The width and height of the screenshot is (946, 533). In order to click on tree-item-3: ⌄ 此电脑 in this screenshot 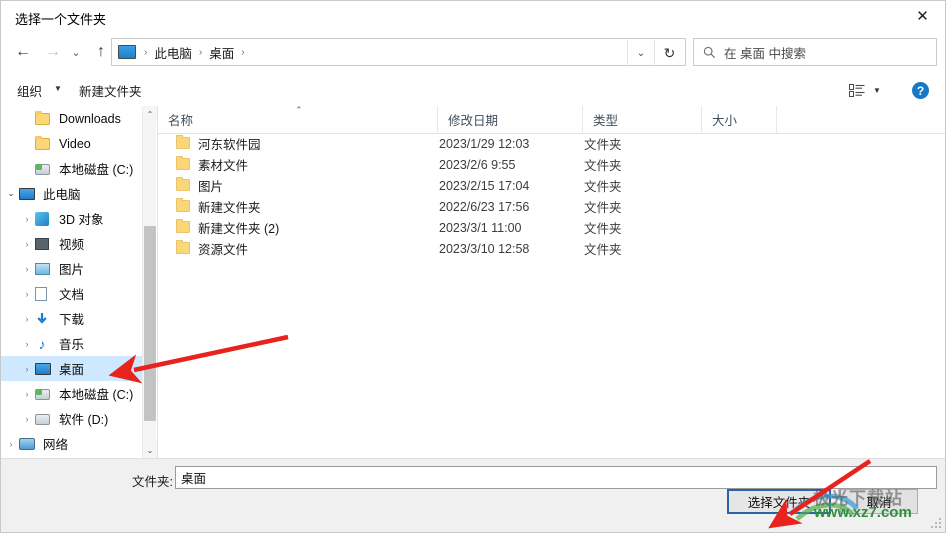, I will do `click(78, 193)`.